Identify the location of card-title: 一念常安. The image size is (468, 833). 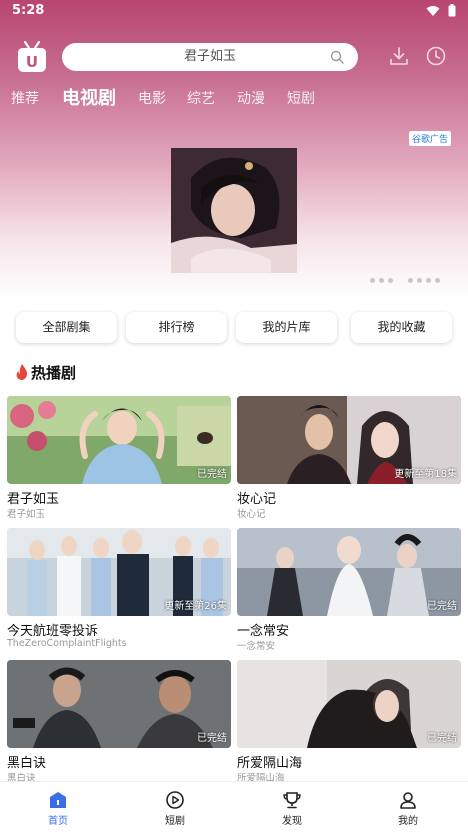
(263, 631).